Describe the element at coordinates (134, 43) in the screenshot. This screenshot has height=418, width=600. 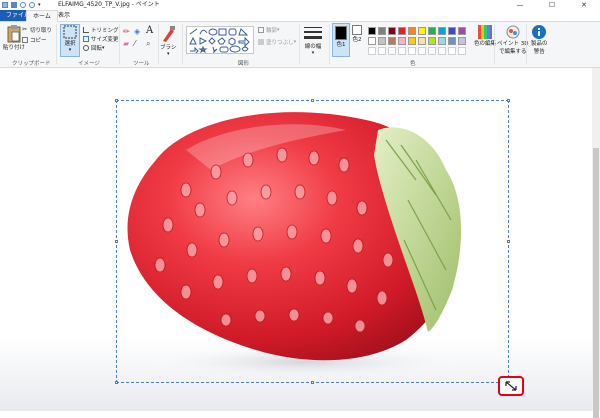
I see `color-picker-icon: ⁄` at that location.